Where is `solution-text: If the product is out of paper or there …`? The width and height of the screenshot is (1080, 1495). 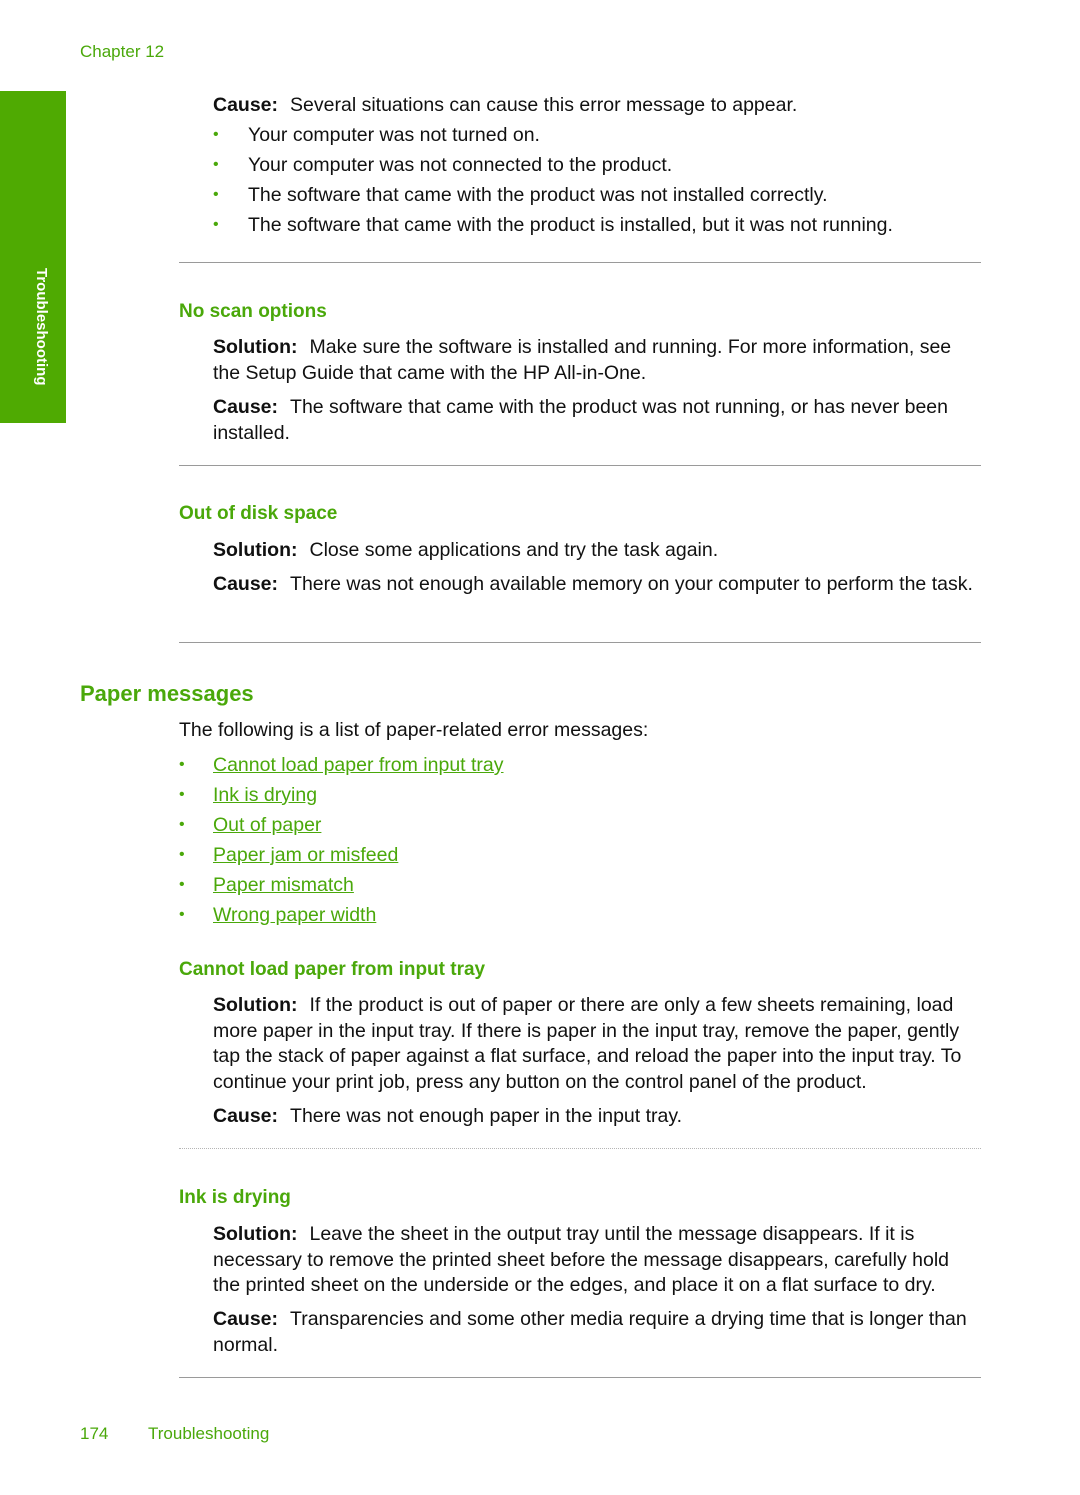 solution-text: If the product is out of paper or there … is located at coordinates (587, 1043).